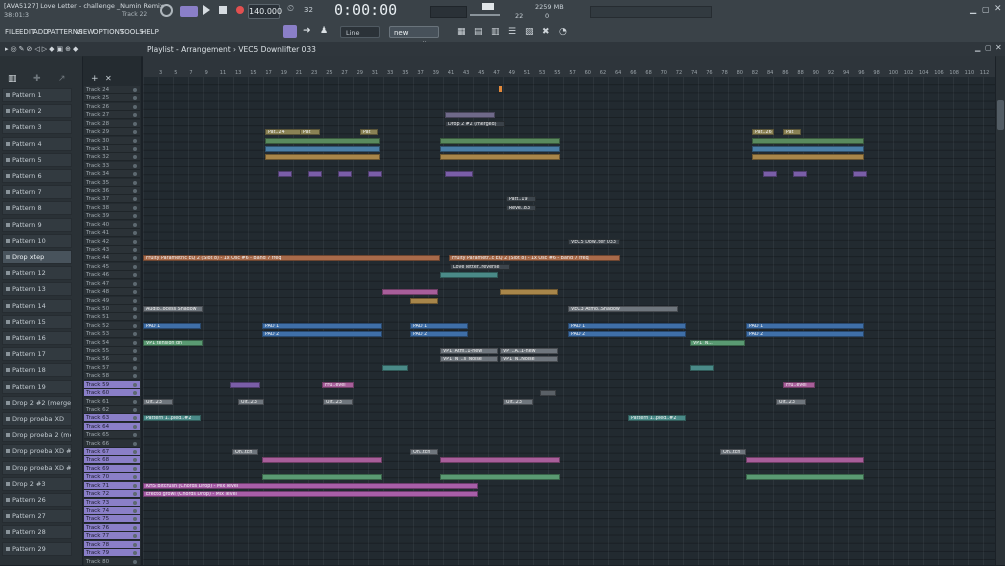 The height and width of the screenshot is (566, 1005). I want to click on arrow-icon: ➜, so click(307, 31).